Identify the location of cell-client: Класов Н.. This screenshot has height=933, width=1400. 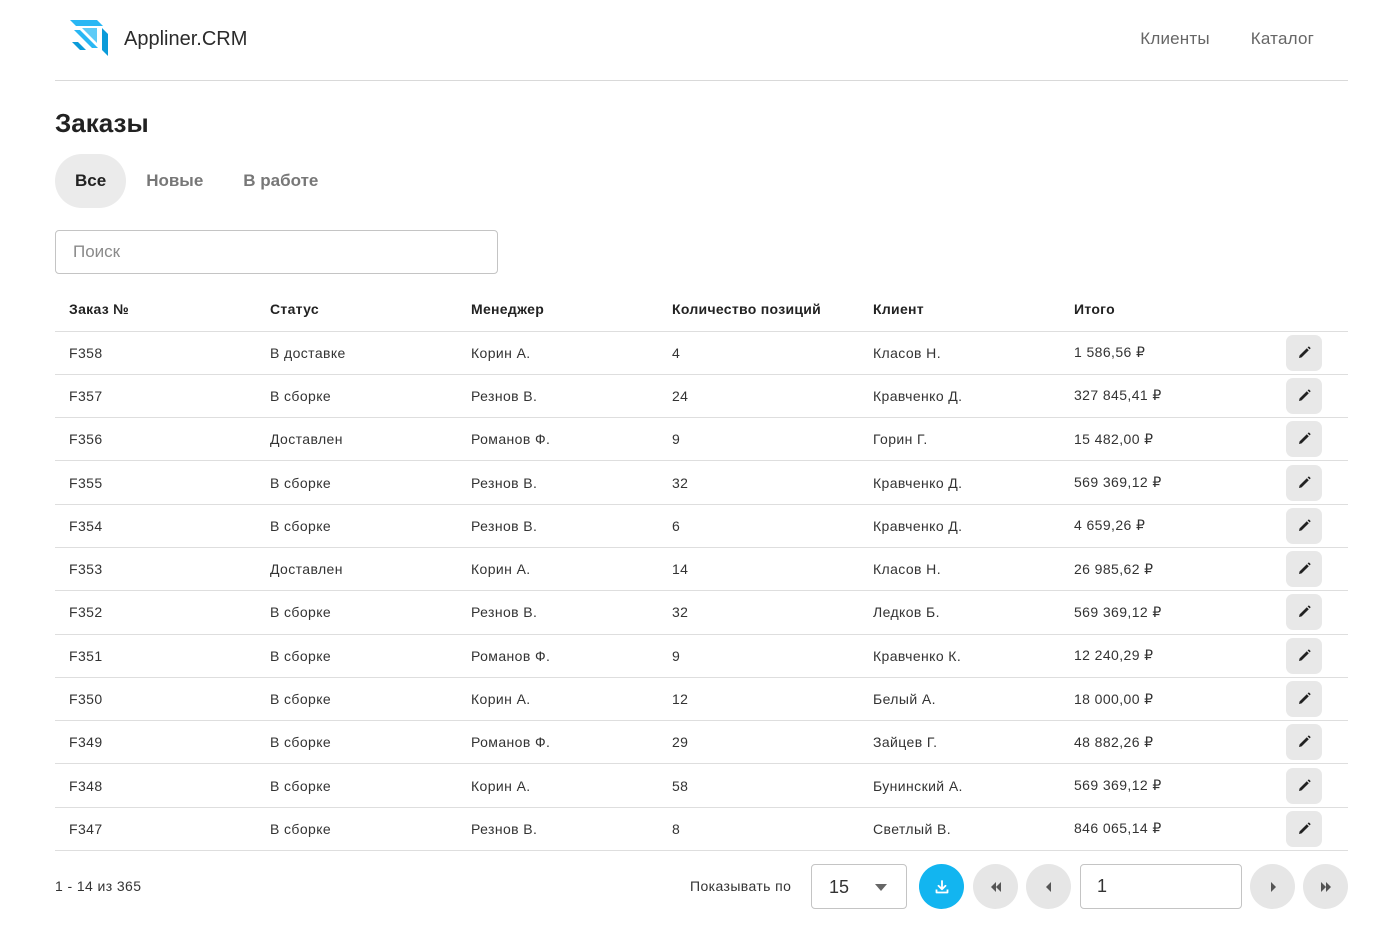
(959, 353).